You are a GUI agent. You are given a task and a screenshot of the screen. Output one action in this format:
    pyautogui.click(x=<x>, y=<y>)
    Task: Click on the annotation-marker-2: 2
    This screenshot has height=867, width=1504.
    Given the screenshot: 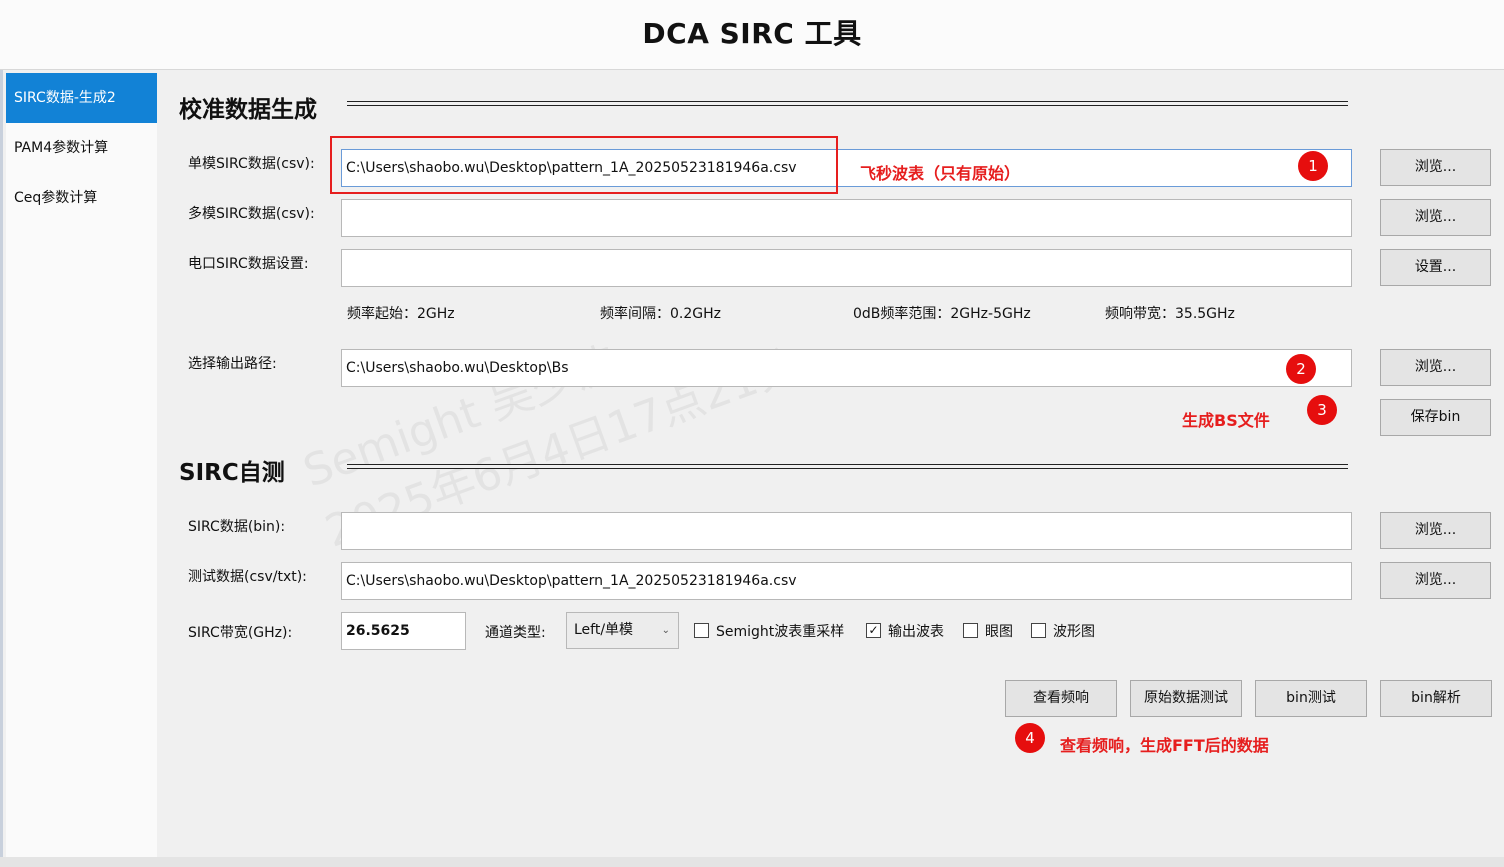 What is the action you would take?
    pyautogui.click(x=1301, y=369)
    